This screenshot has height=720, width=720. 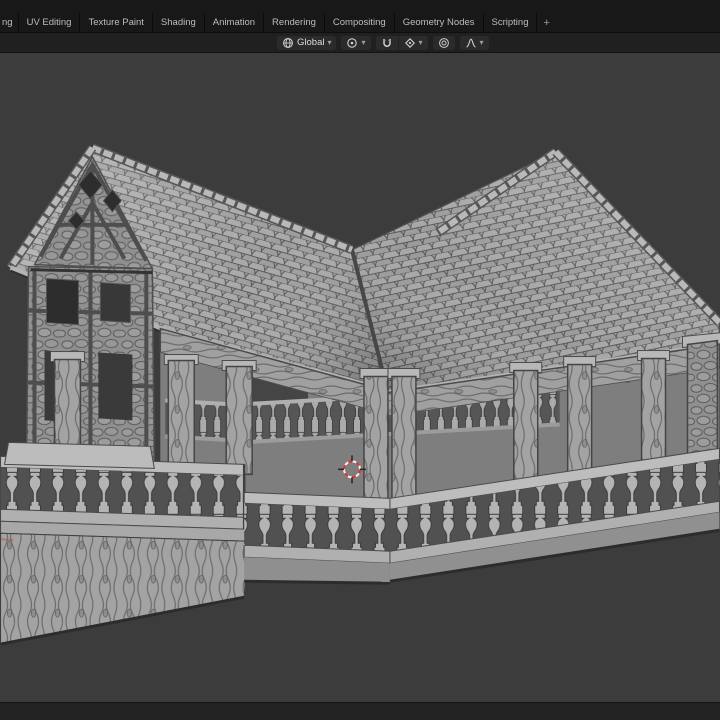 What do you see at coordinates (360, 711) in the screenshot?
I see `status-bar` at bounding box center [360, 711].